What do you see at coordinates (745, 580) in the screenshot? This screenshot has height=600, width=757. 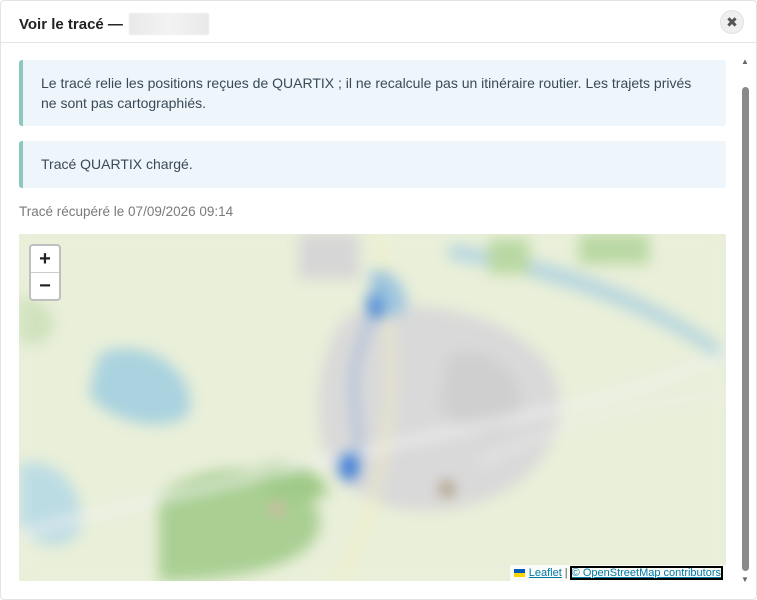 I see `scroll-down-arrow-icon: ▼` at bounding box center [745, 580].